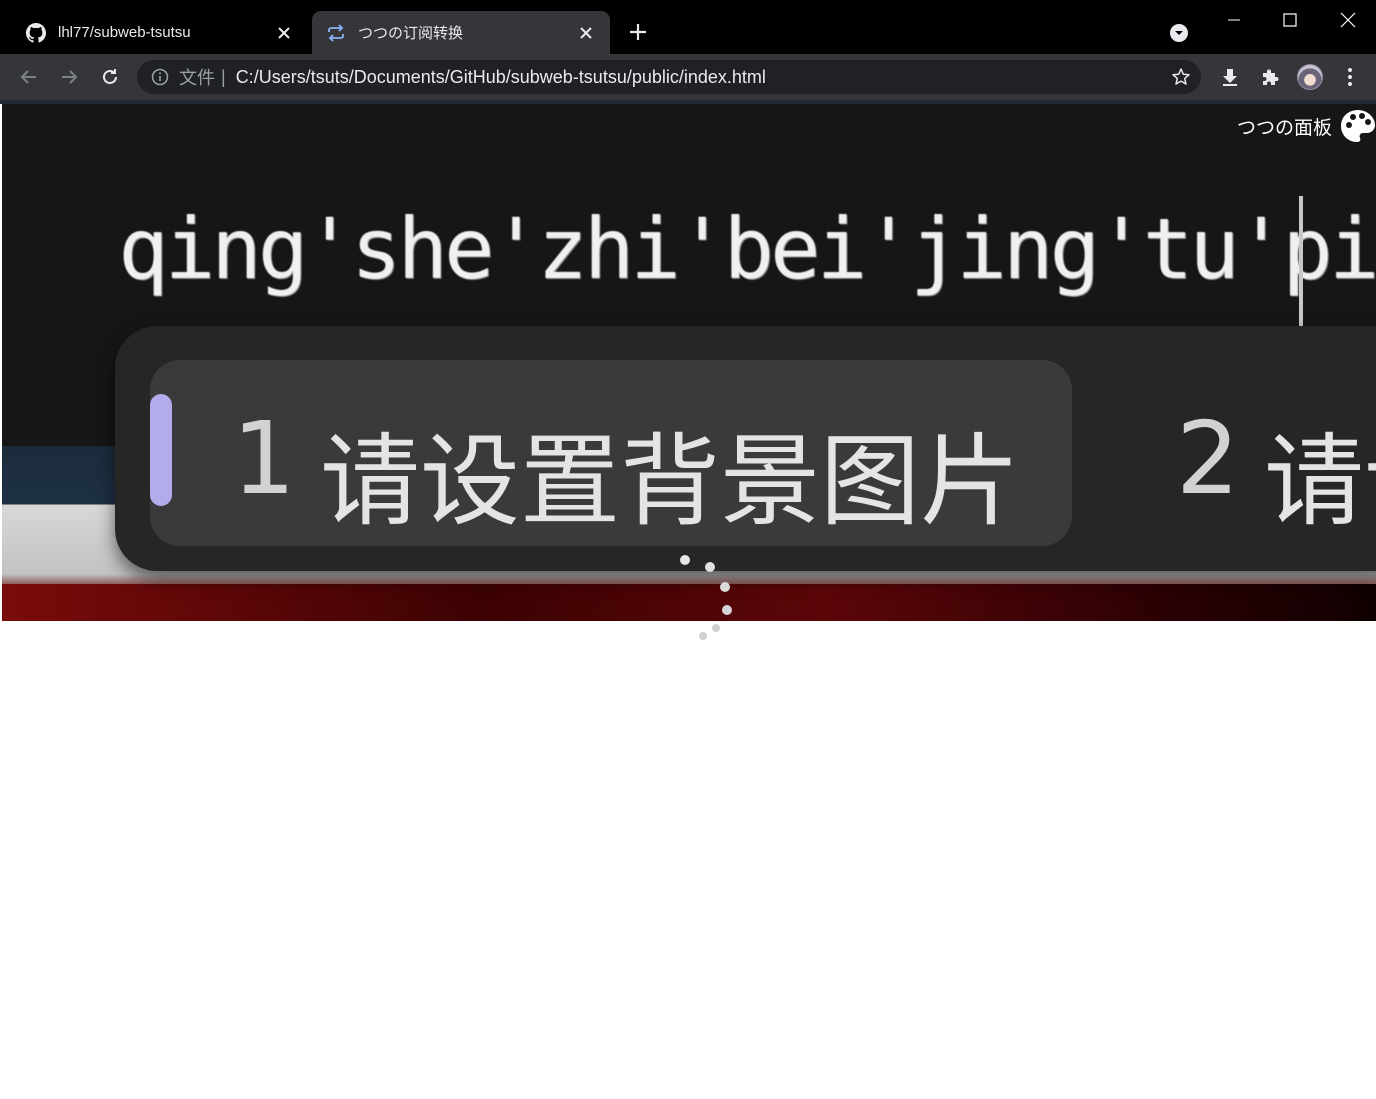 Image resolution: width=1376 pixels, height=1099 pixels. I want to click on extensions-icon, so click(1270, 77).